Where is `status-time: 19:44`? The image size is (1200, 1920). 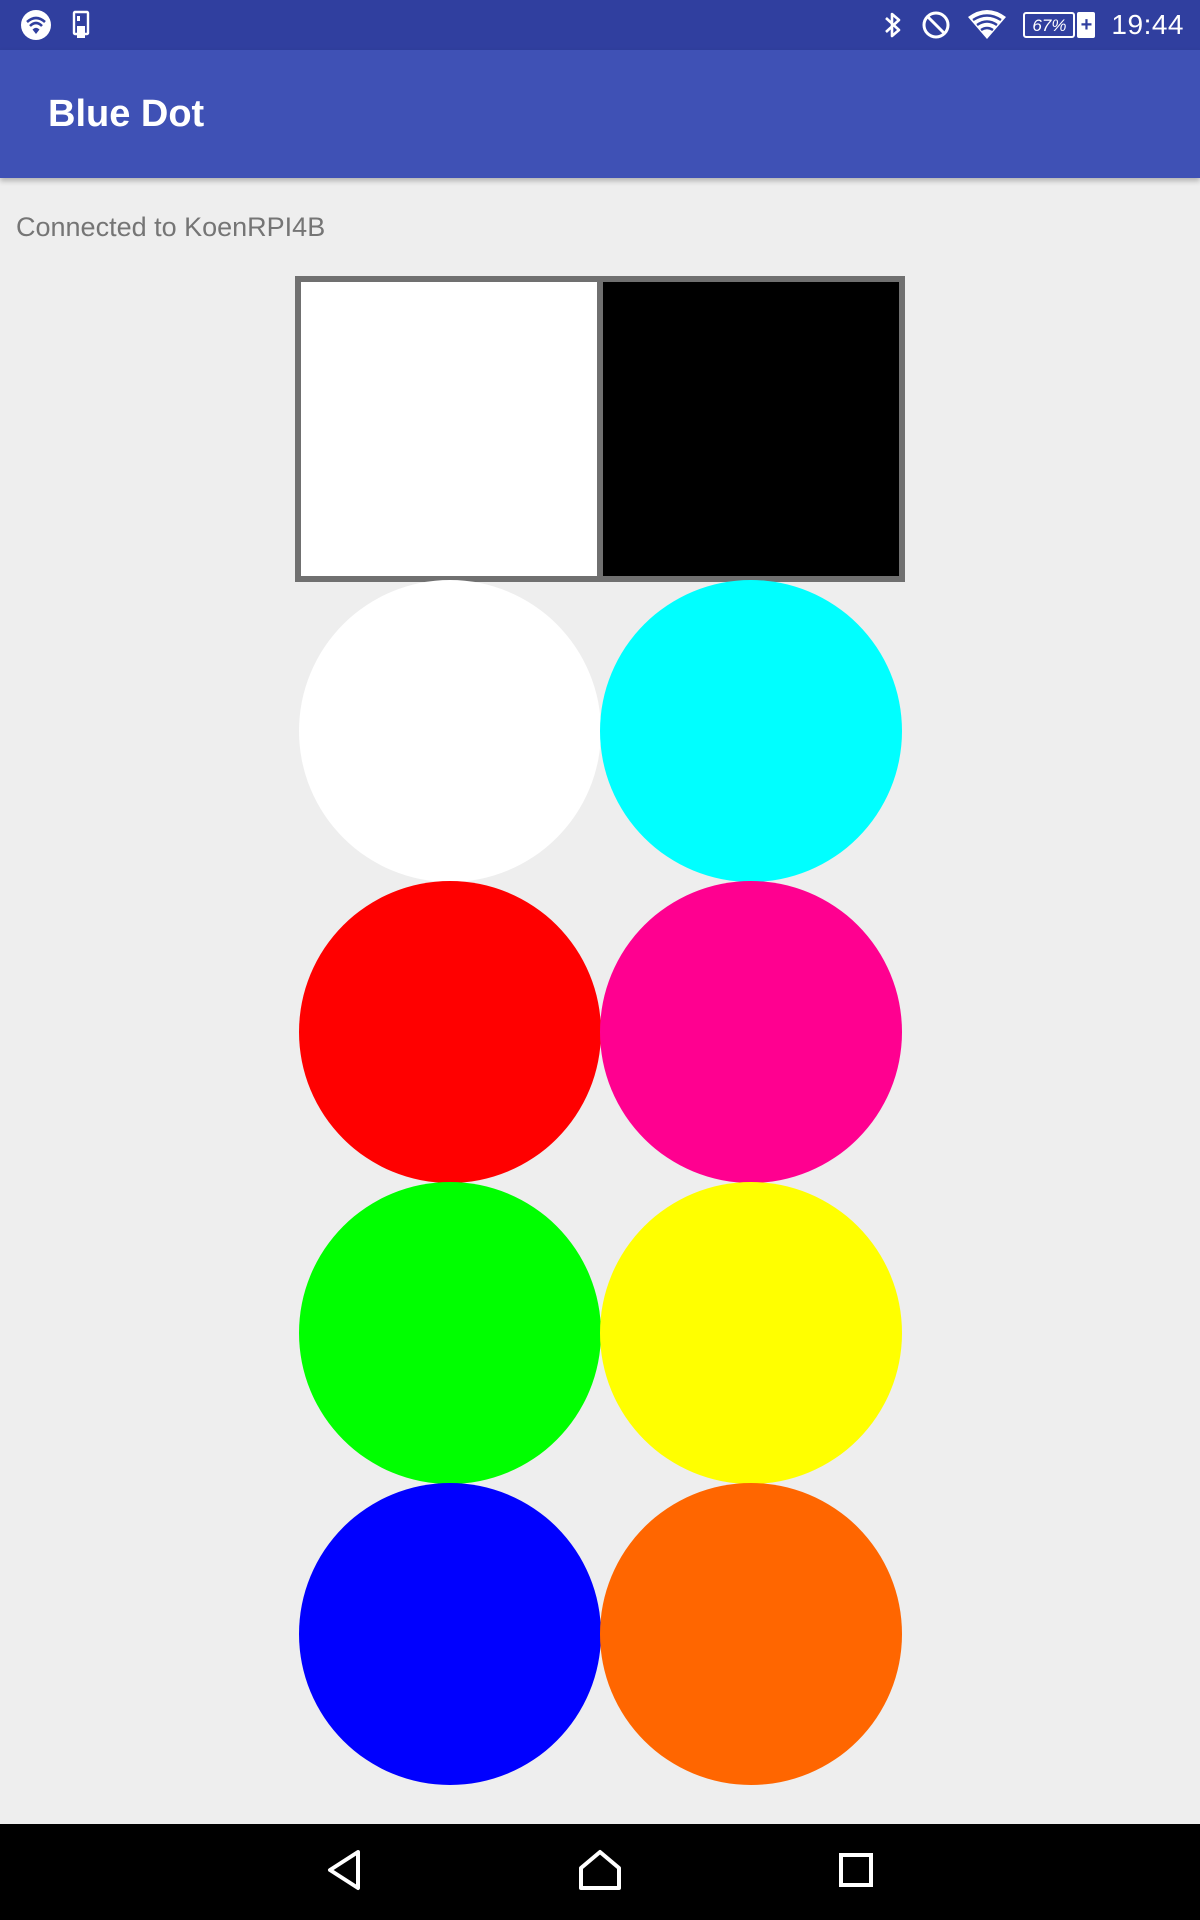 status-time: 19:44 is located at coordinates (1147, 24).